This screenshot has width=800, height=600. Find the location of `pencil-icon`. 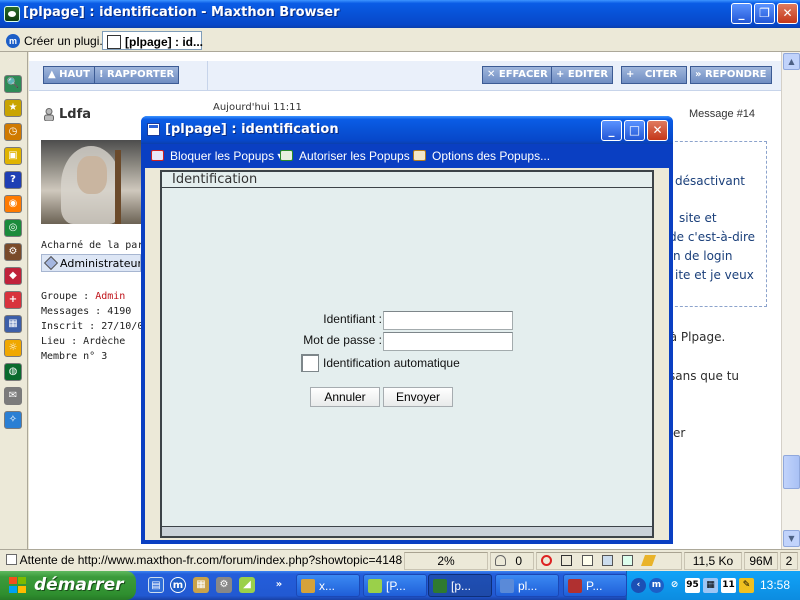

pencil-icon is located at coordinates (648, 560).